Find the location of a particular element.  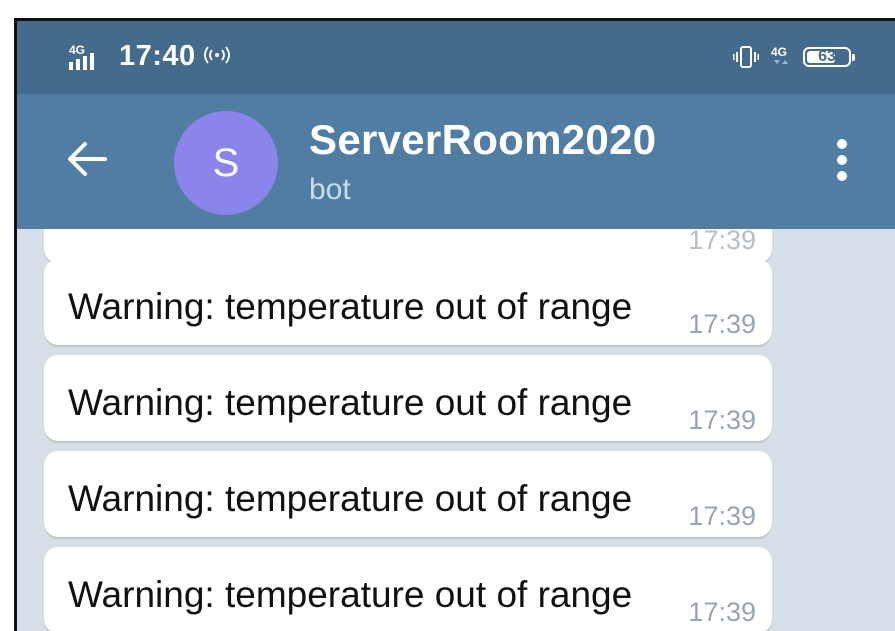

vibrate-icon is located at coordinates (746, 57).